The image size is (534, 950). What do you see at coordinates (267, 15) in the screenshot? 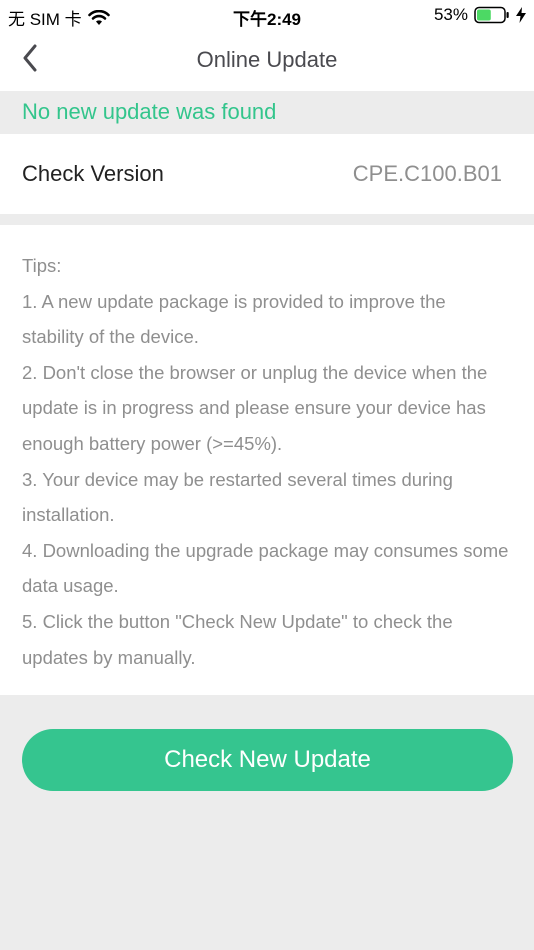
I see `status-bar: 无 SIM 卡 下午2:49 53%` at bounding box center [267, 15].